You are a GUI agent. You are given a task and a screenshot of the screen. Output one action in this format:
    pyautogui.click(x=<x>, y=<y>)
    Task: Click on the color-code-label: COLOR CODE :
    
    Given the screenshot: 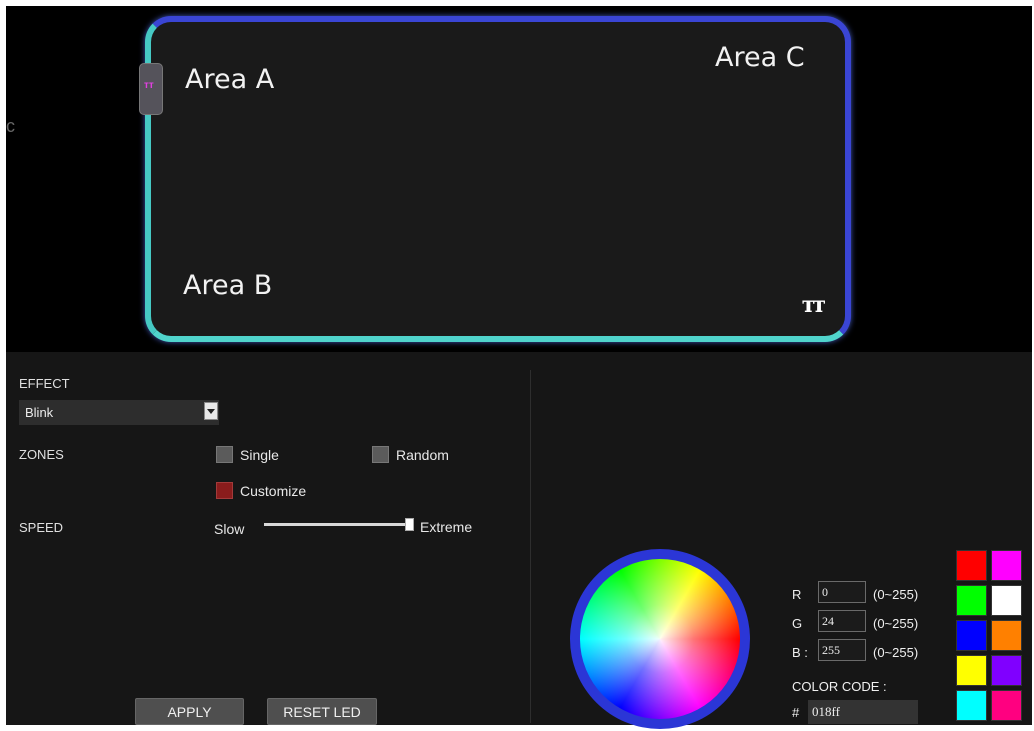 What is the action you would take?
    pyautogui.click(x=839, y=686)
    